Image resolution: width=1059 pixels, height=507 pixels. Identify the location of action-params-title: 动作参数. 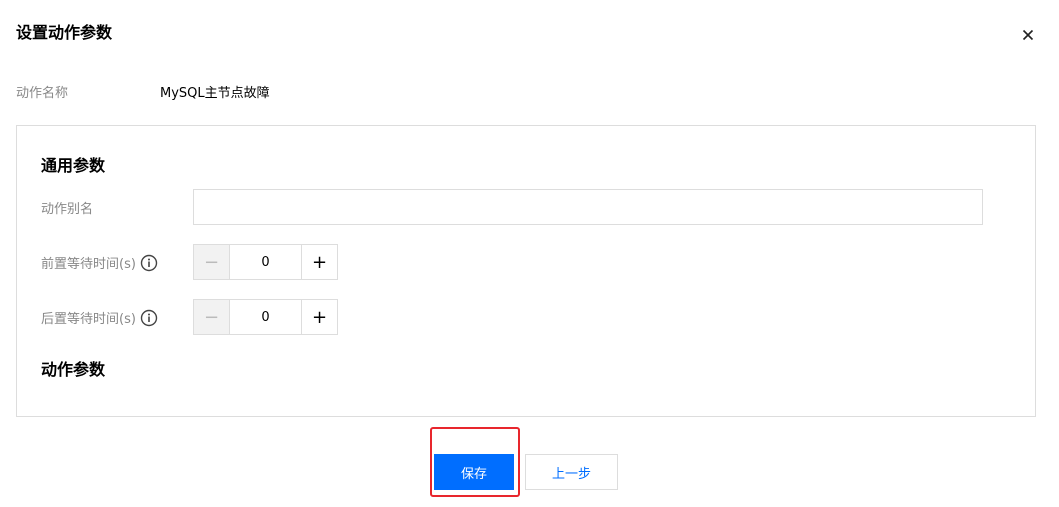
(73, 369).